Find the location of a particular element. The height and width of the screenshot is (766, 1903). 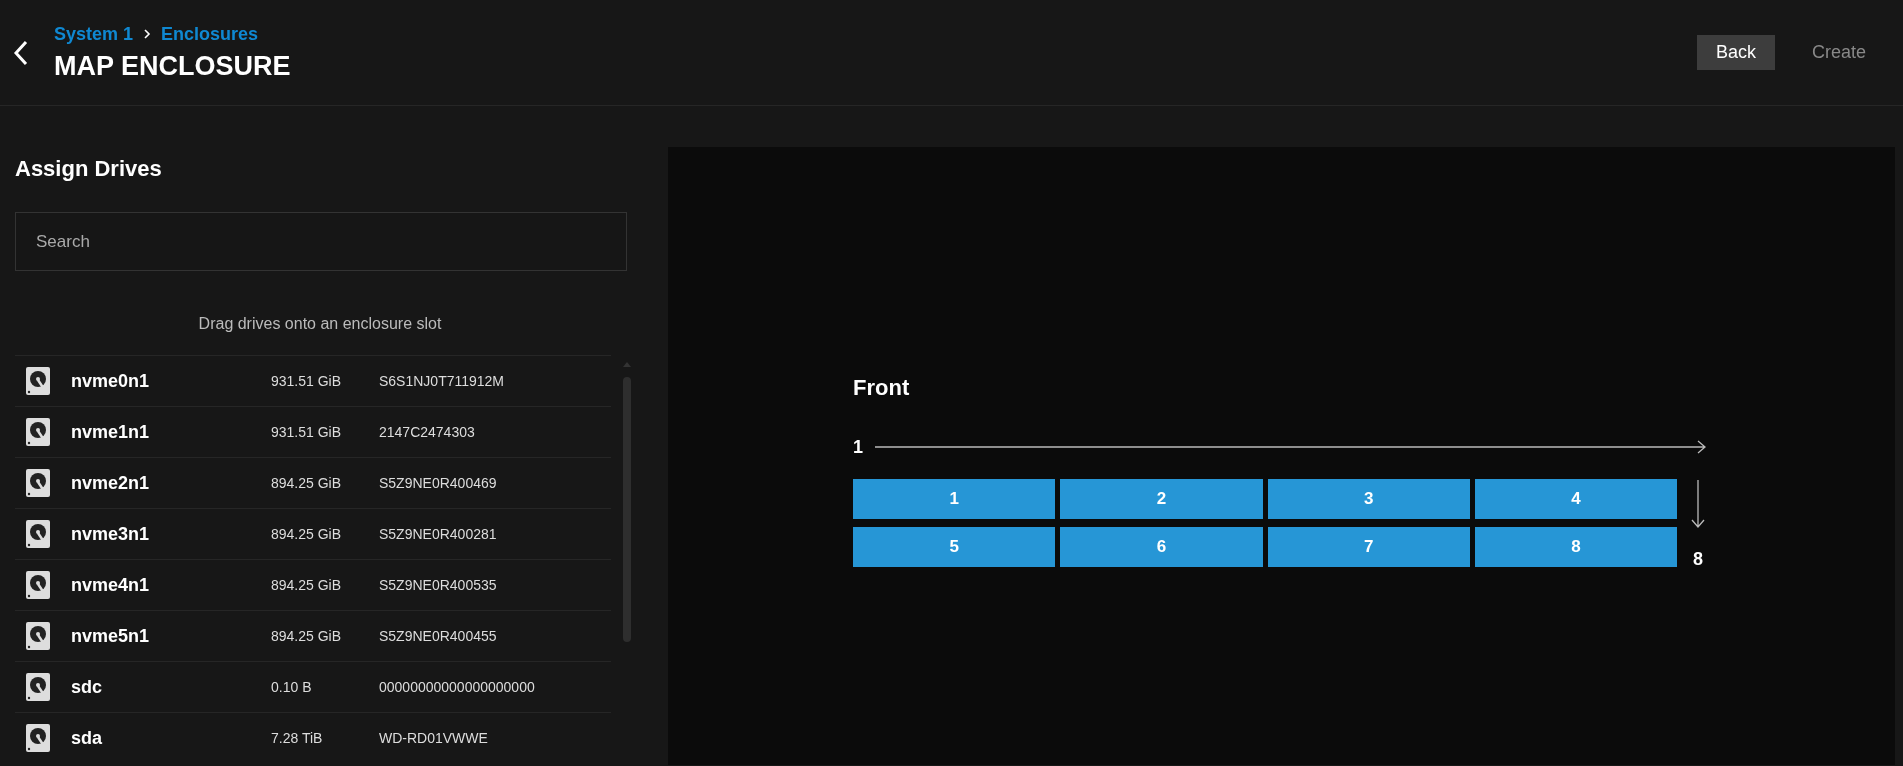

drive-name: nvme4n1 is located at coordinates (111, 585).